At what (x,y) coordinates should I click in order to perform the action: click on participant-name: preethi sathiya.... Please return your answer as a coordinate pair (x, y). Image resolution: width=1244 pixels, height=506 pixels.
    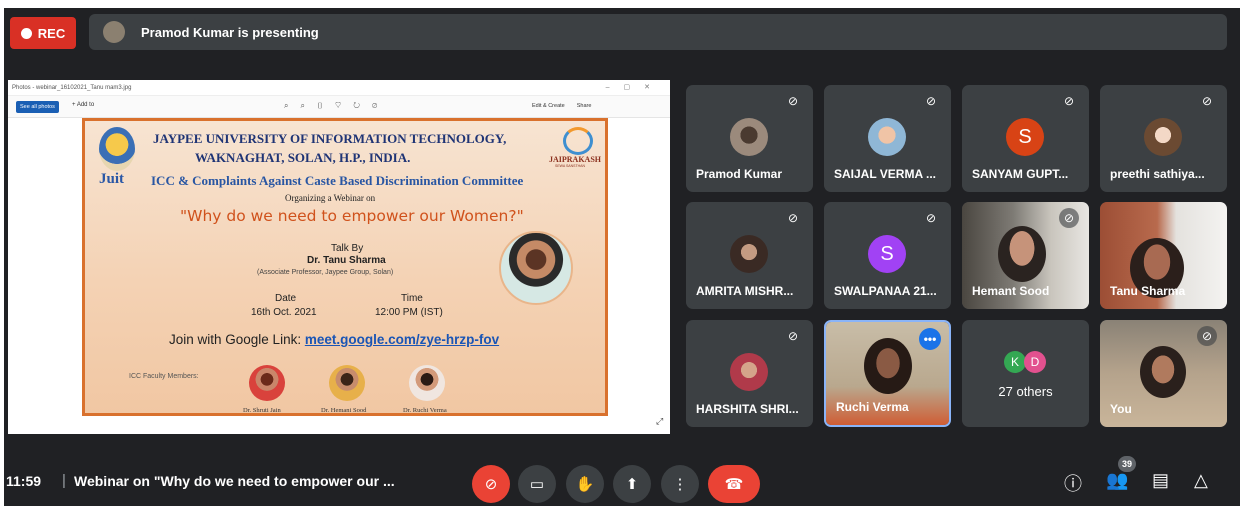
    Looking at the image, I should click on (1157, 174).